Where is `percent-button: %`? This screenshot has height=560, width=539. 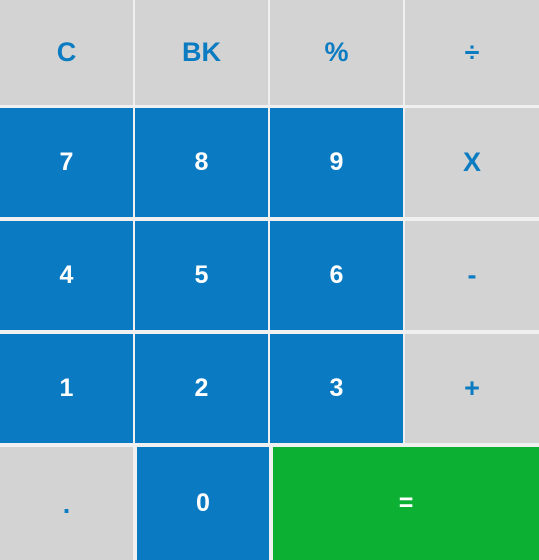 percent-button: % is located at coordinates (336, 52).